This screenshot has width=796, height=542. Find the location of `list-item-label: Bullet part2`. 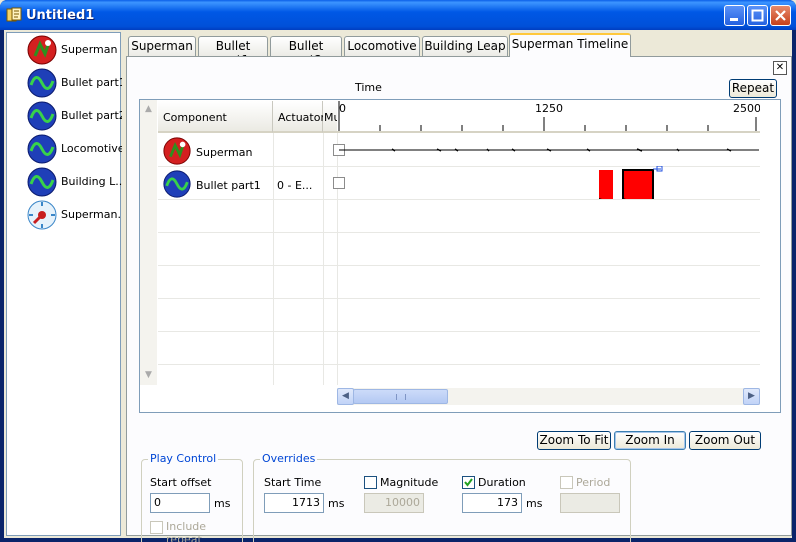

list-item-label: Bullet part2 is located at coordinates (93, 115).